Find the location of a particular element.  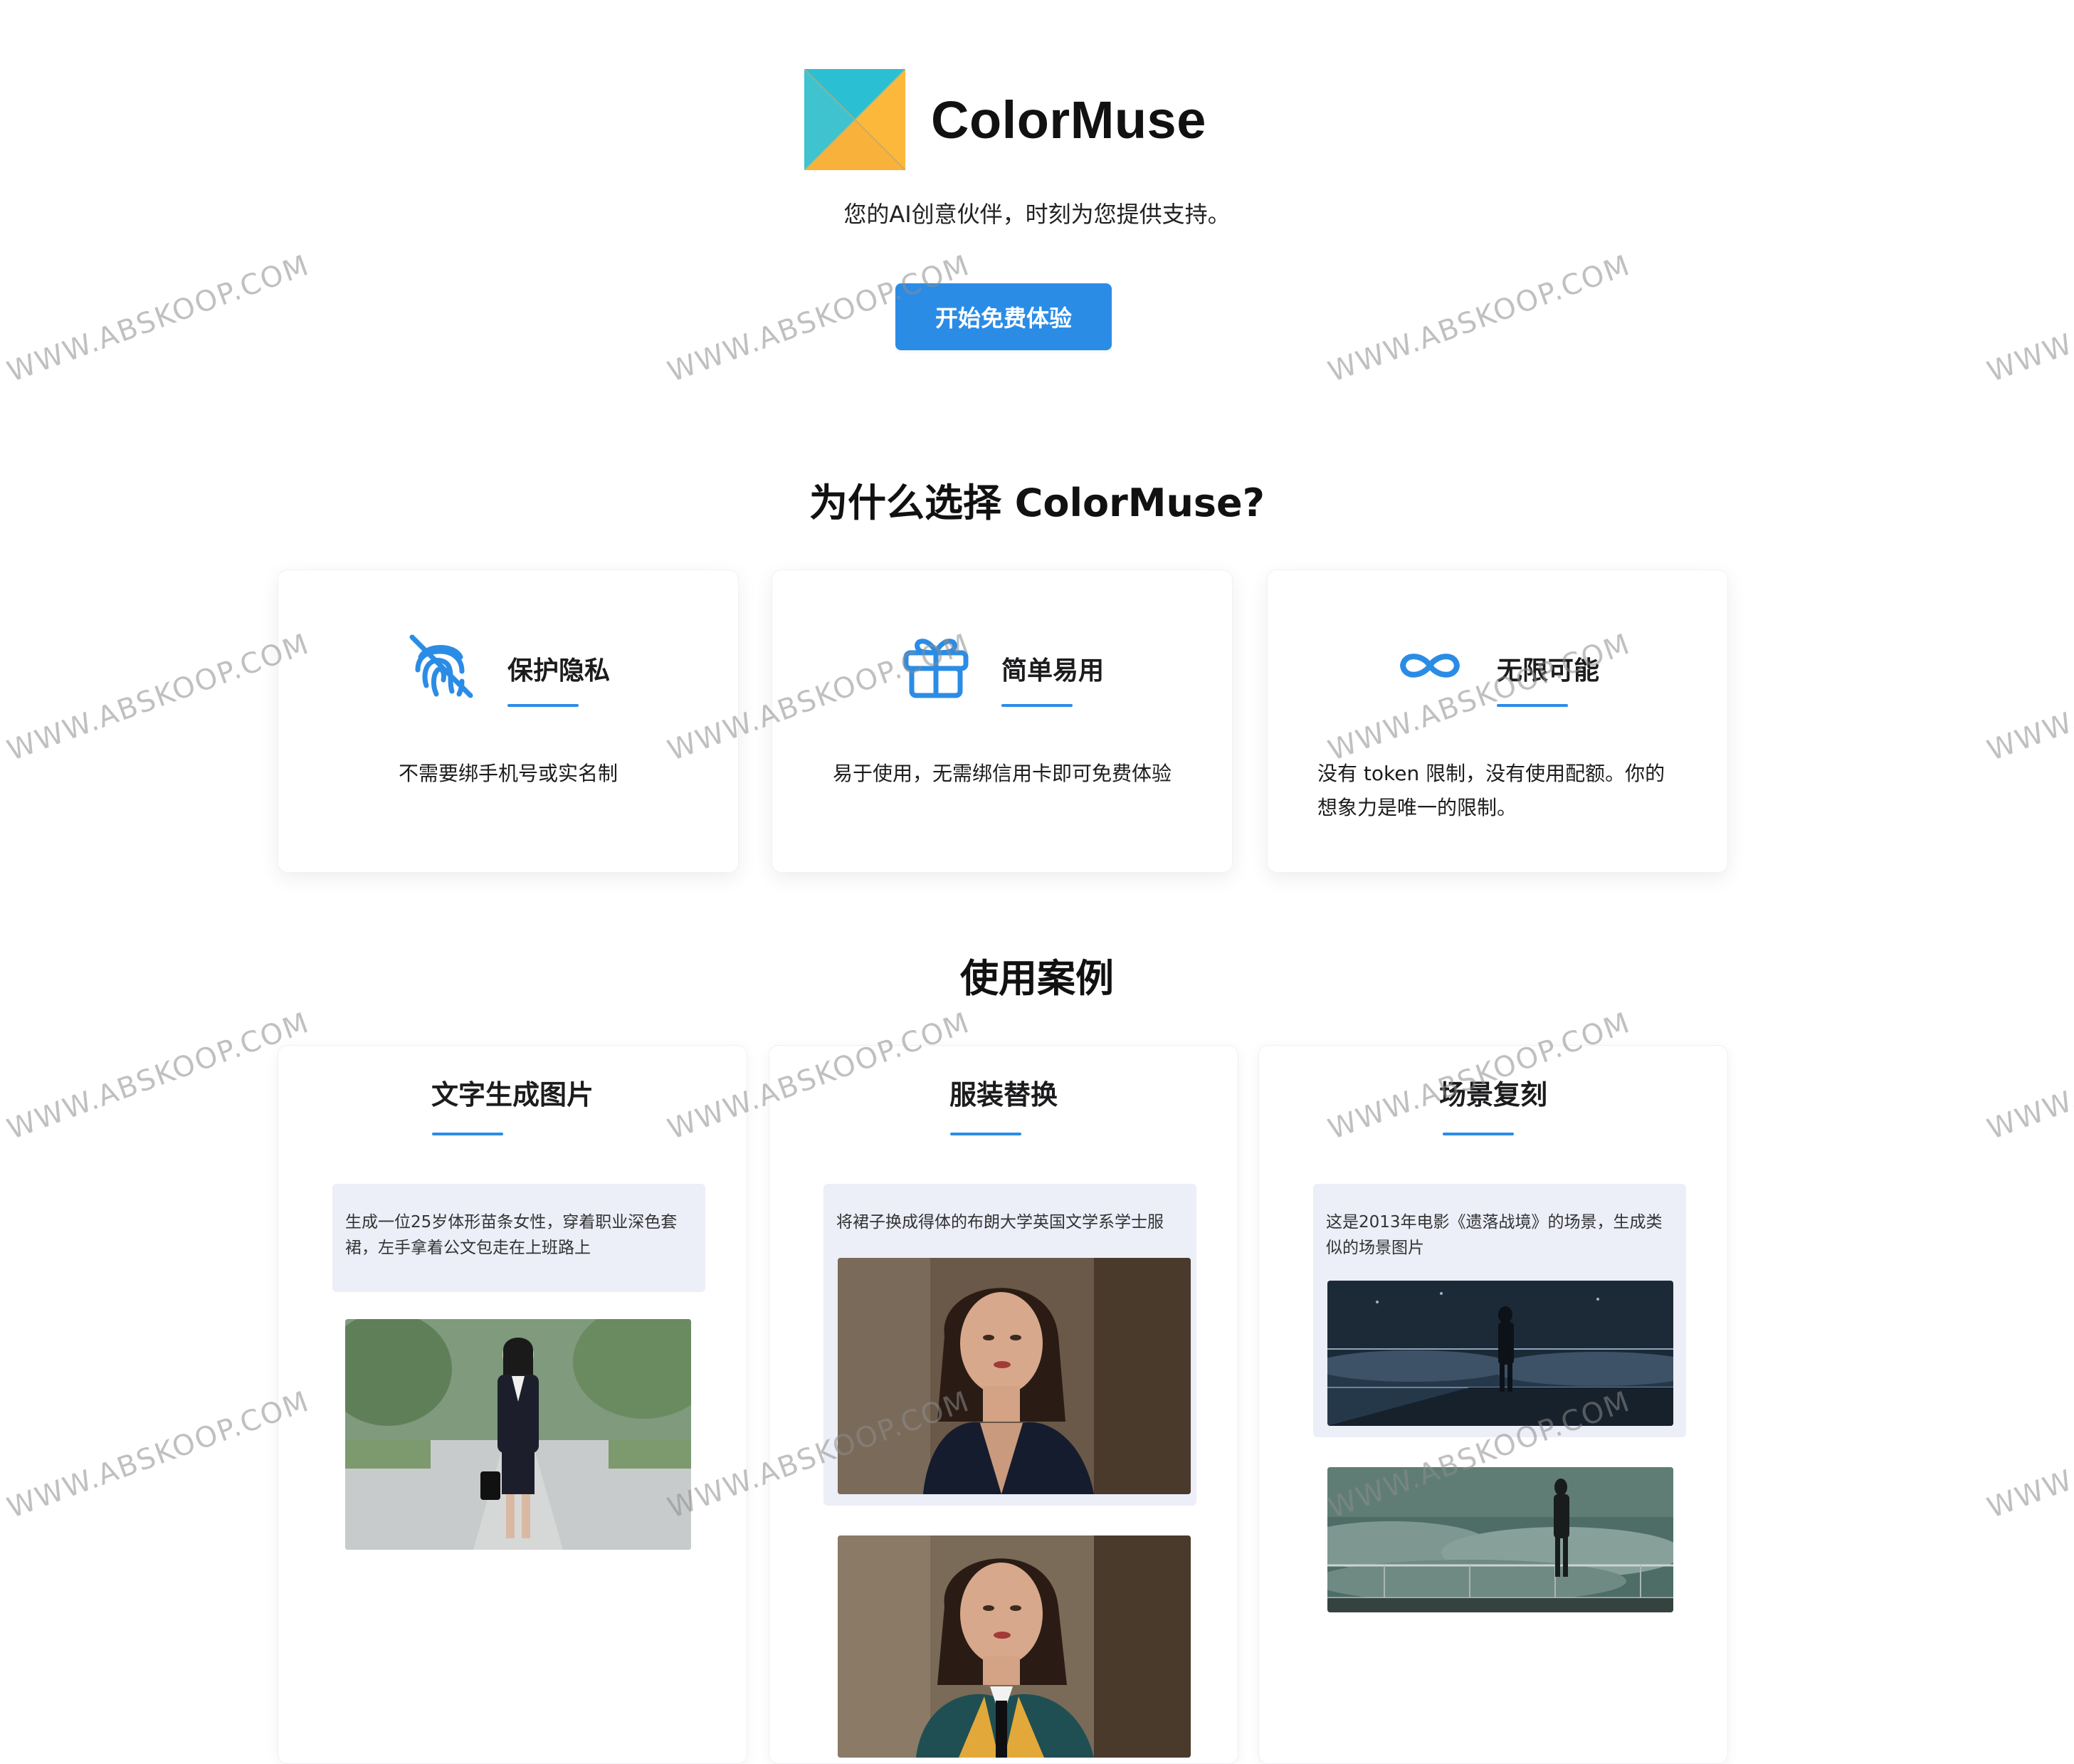

prompt-text: 将裙子换成得体的布朗大学英国文学系学士服 is located at coordinates (1000, 1222).